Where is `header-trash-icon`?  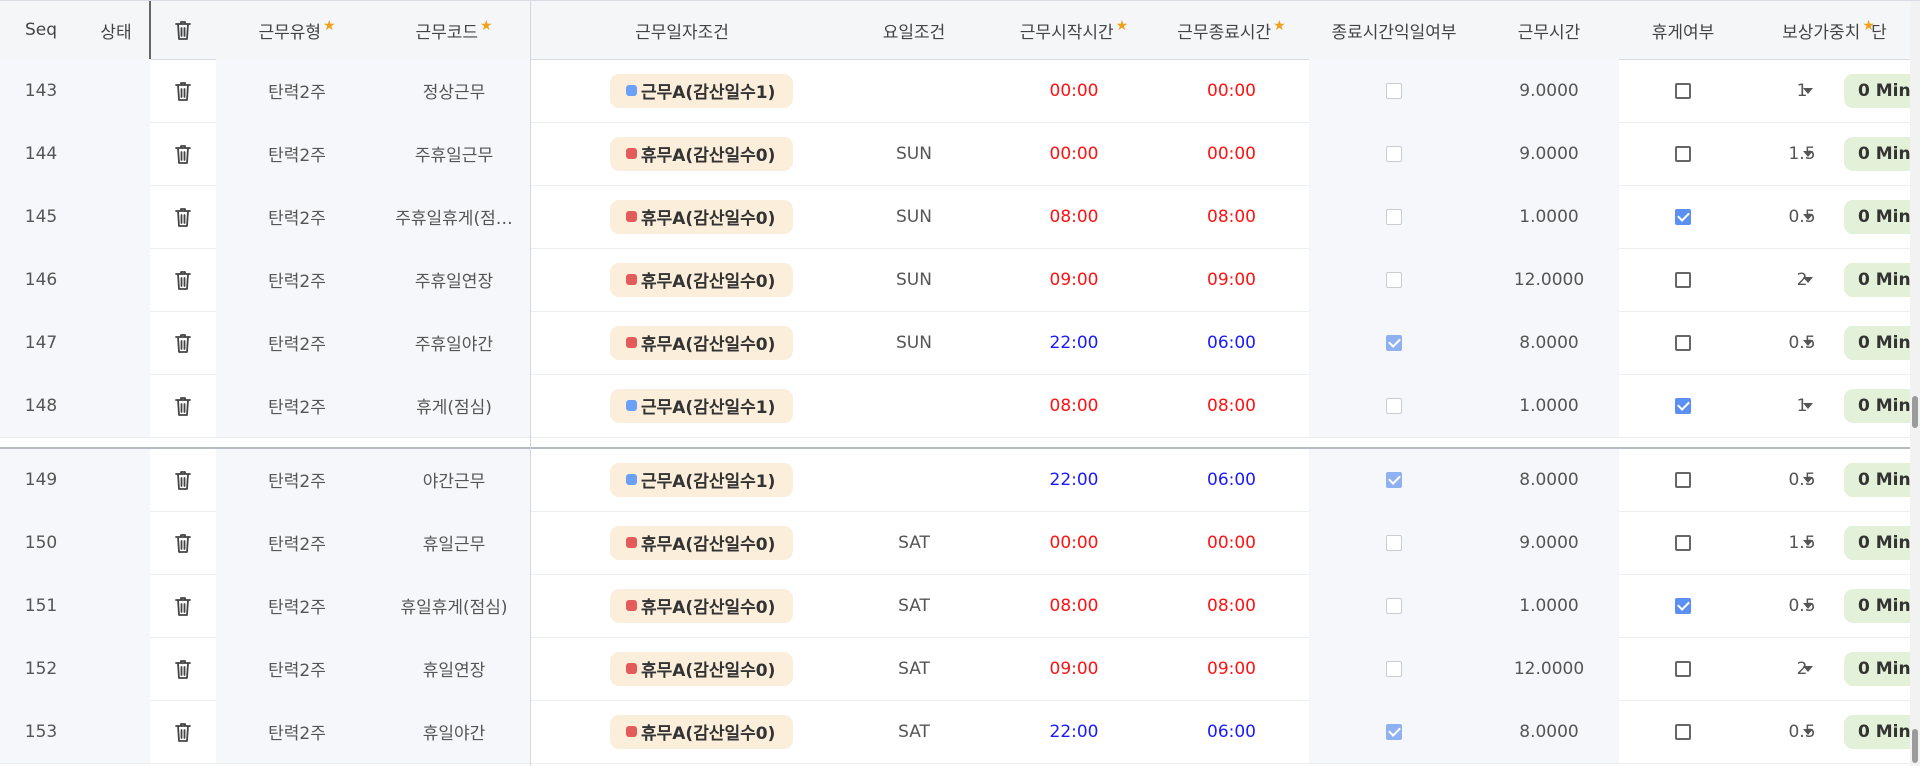 header-trash-icon is located at coordinates (183, 30).